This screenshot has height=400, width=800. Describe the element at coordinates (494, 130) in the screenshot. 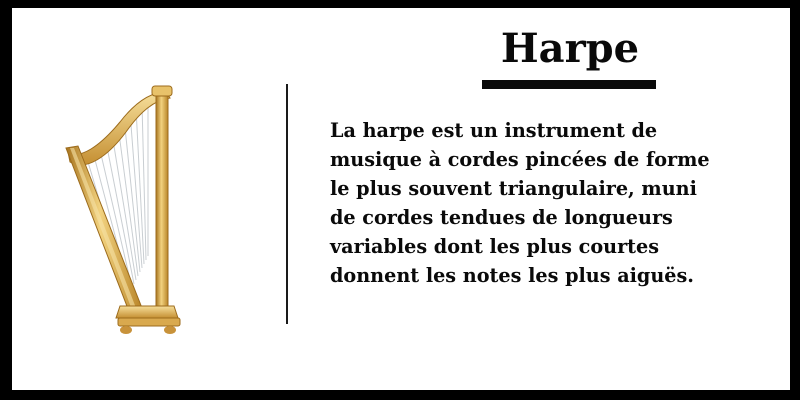

I see `description-line: La harpe est un instrument de` at that location.